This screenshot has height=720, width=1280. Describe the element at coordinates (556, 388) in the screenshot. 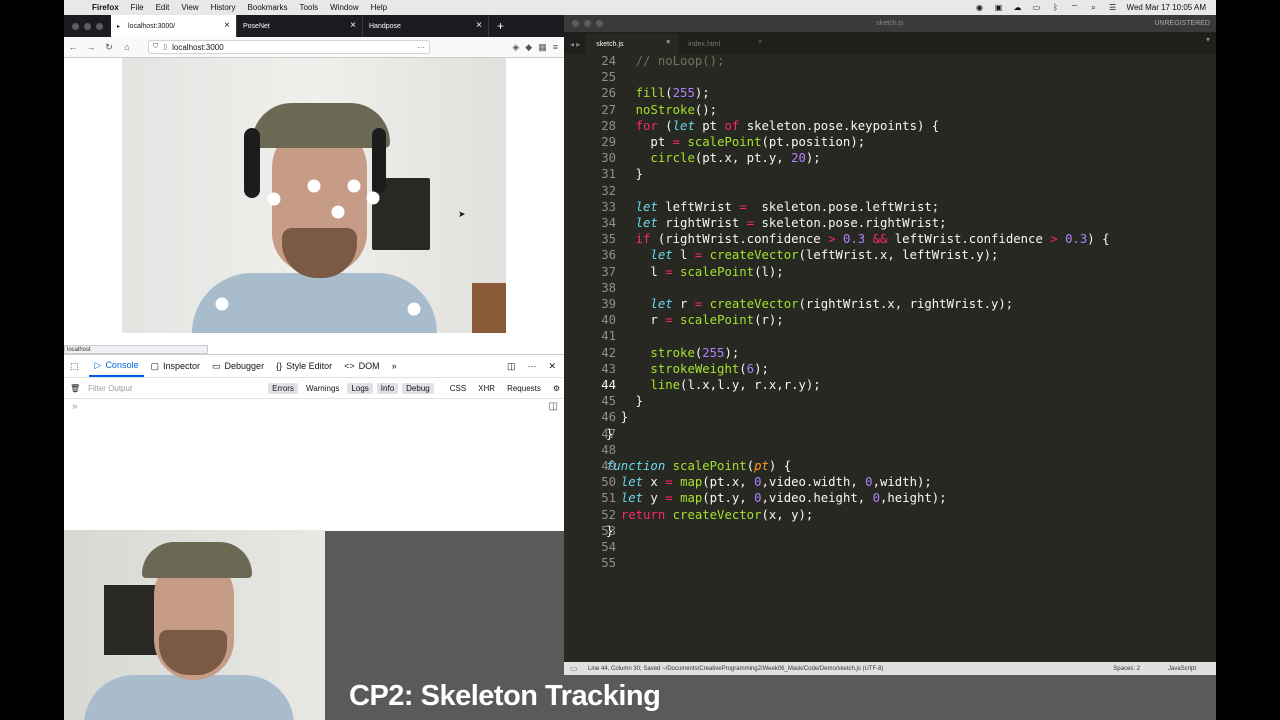

I see `settings-gear-icon: ⚙` at that location.